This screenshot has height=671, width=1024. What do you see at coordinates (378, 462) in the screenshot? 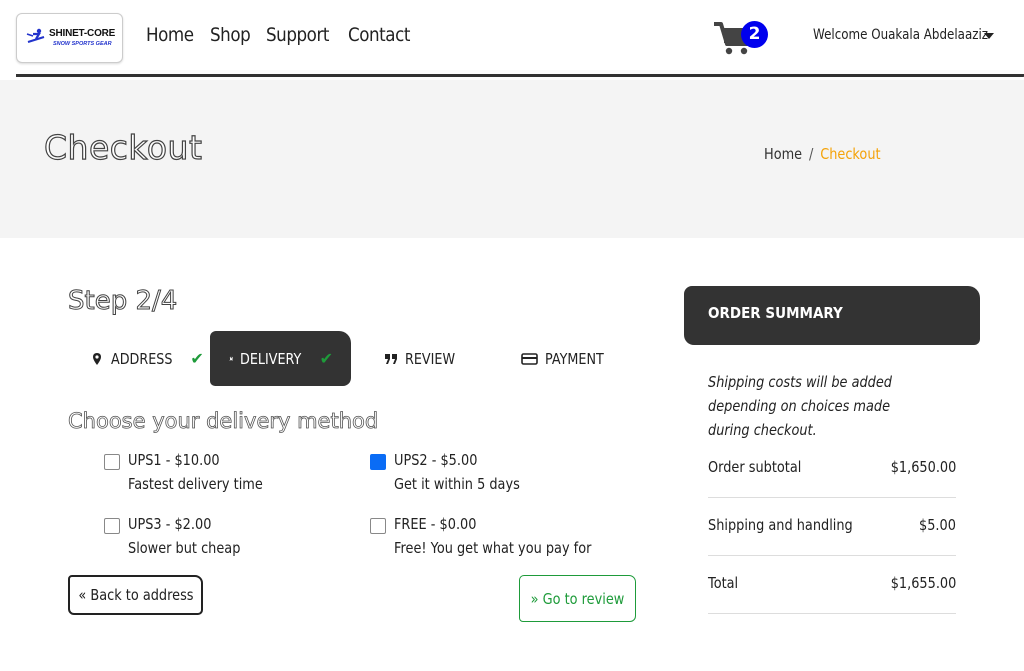
I see `checkbox-checked` at bounding box center [378, 462].